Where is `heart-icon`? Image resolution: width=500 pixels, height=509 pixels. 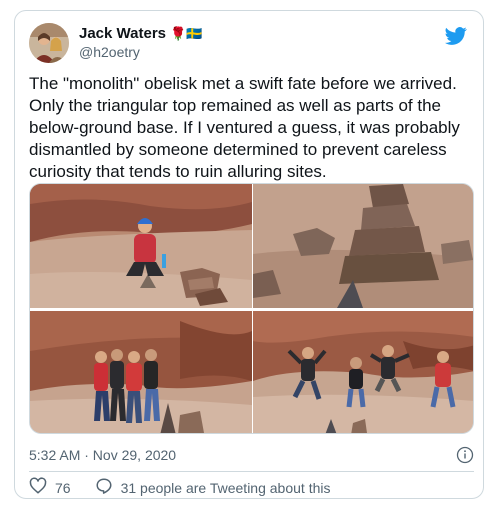 heart-icon is located at coordinates (38, 487).